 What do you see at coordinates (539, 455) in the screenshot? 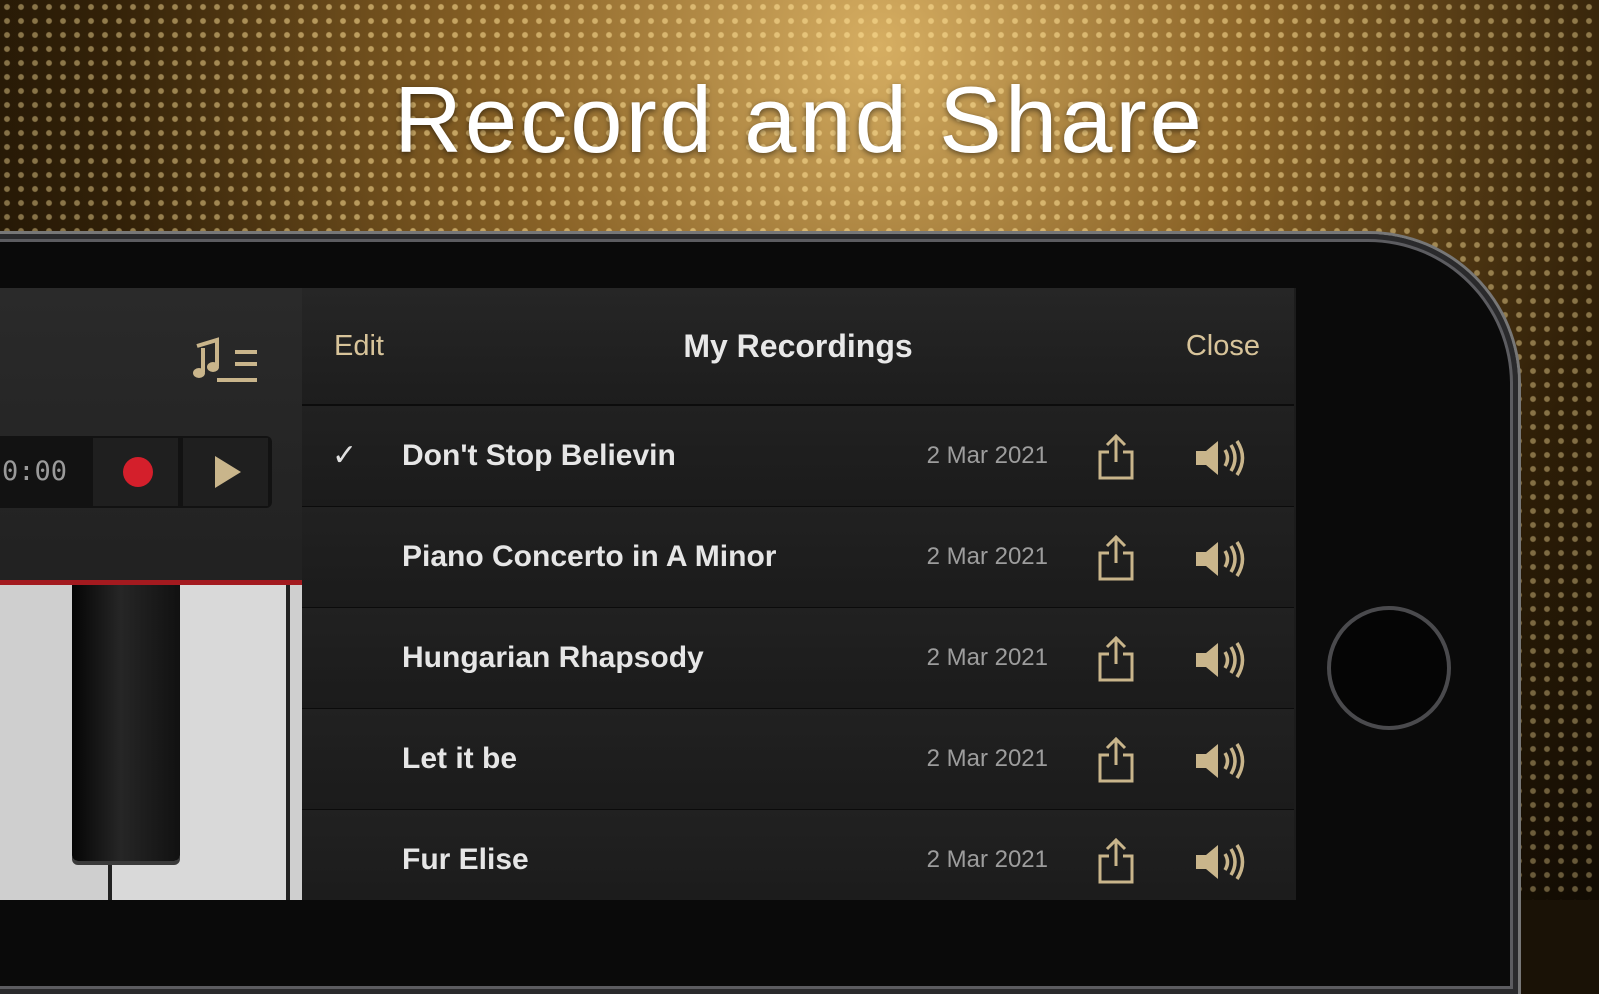
I see `recording-title: Don't Stop Believin` at bounding box center [539, 455].